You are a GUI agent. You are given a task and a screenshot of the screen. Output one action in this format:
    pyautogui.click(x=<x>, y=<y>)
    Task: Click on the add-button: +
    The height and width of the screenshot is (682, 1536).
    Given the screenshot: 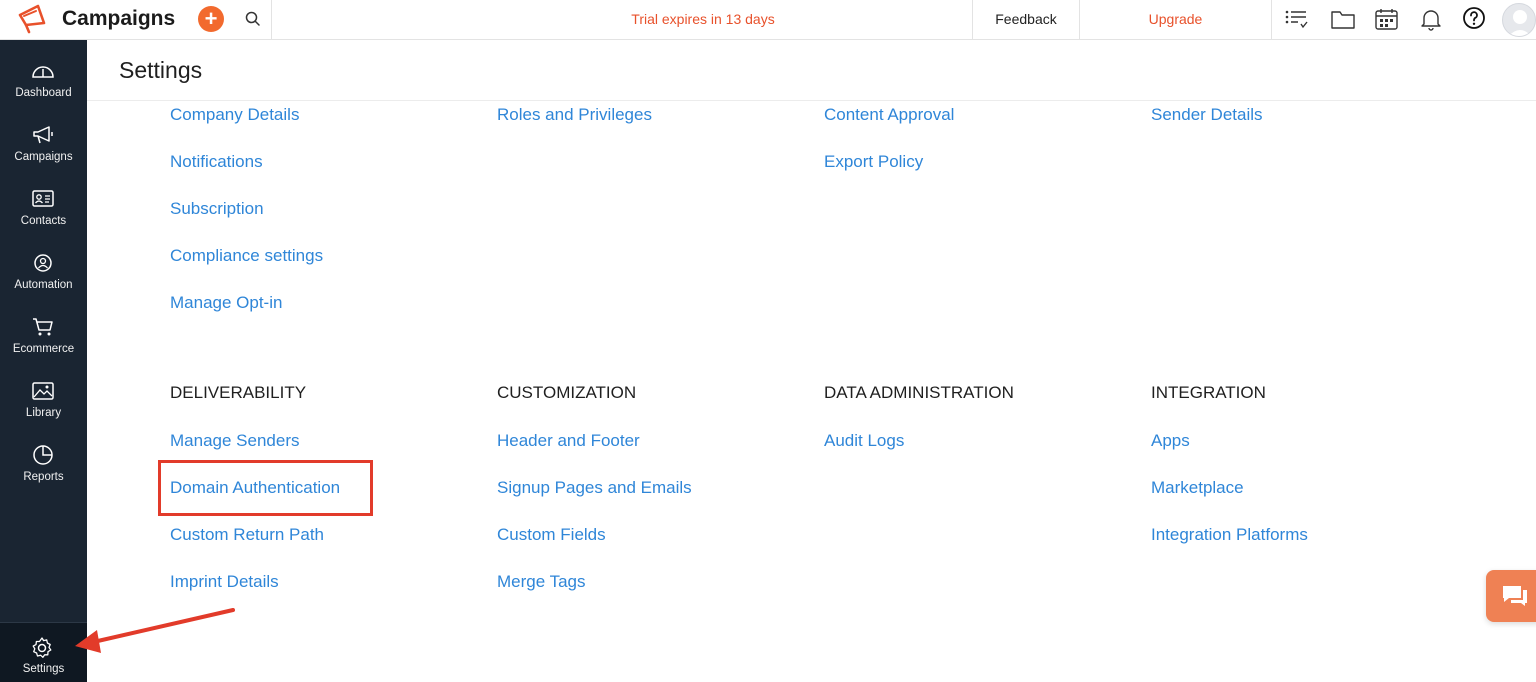 What is the action you would take?
    pyautogui.click(x=211, y=19)
    